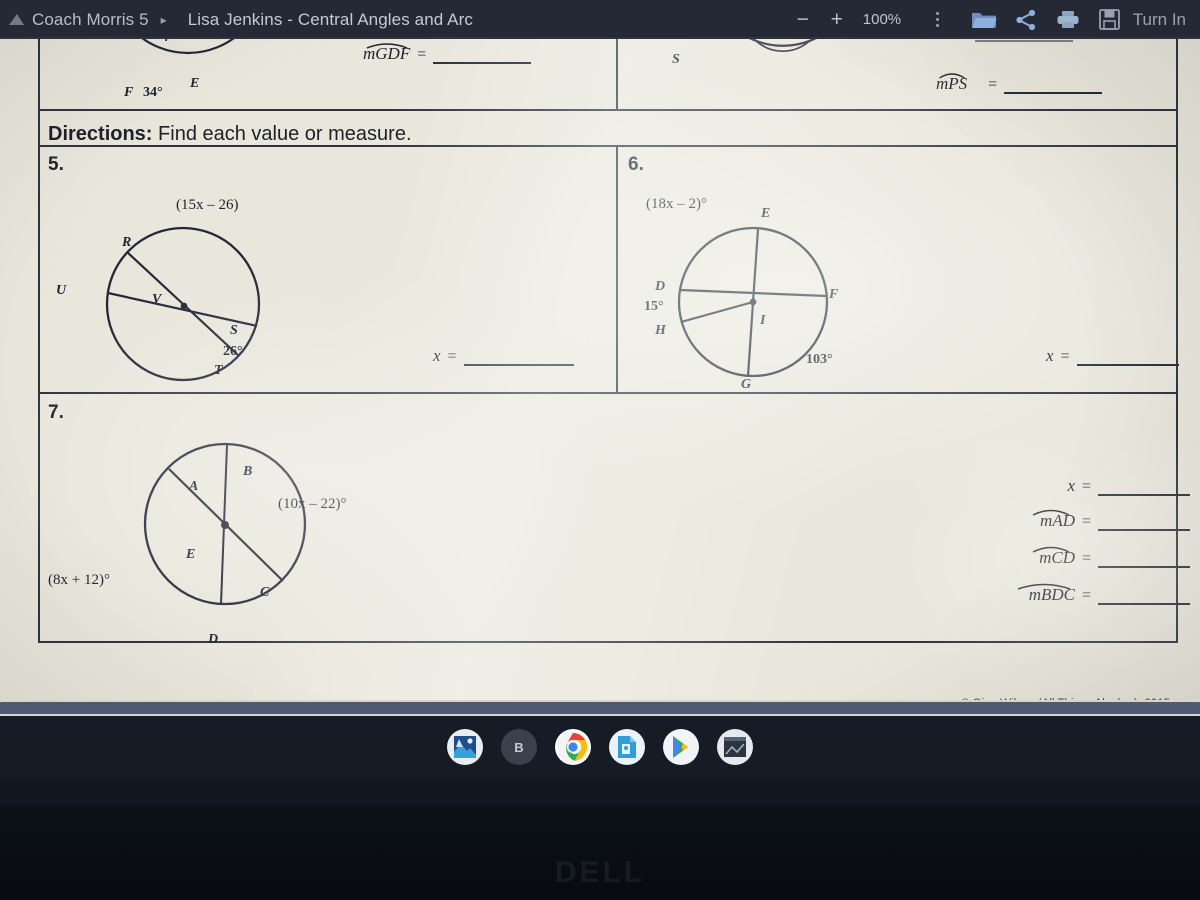  Describe the element at coordinates (195, 83) in the screenshot. I see `point-label-E-top: E` at that location.